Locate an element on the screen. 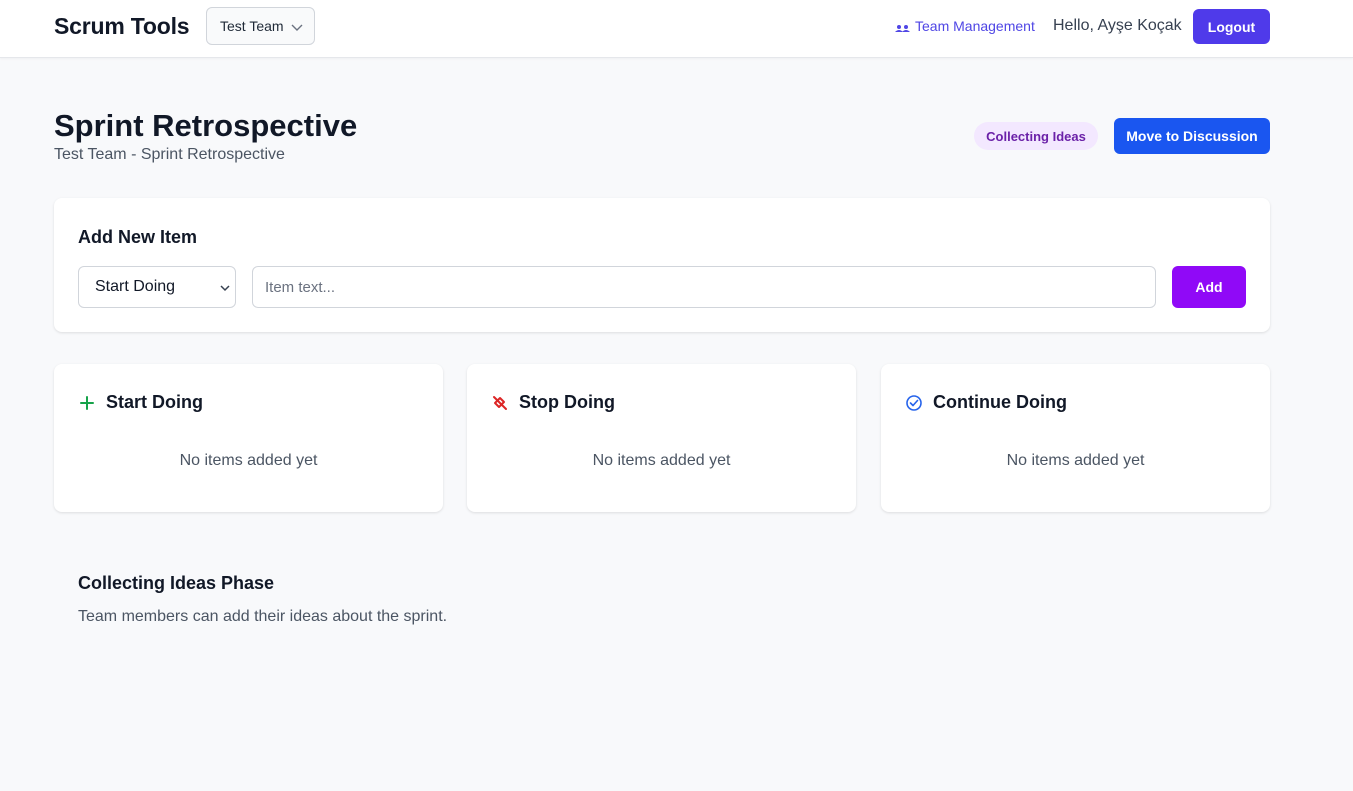 This screenshot has height=791, width=1353. logout-button: Logout is located at coordinates (1231, 26).